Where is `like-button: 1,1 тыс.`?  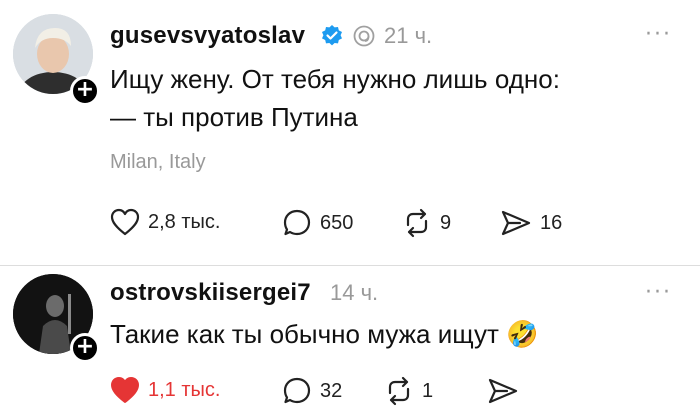 like-button: 1,1 тыс. is located at coordinates (165, 390).